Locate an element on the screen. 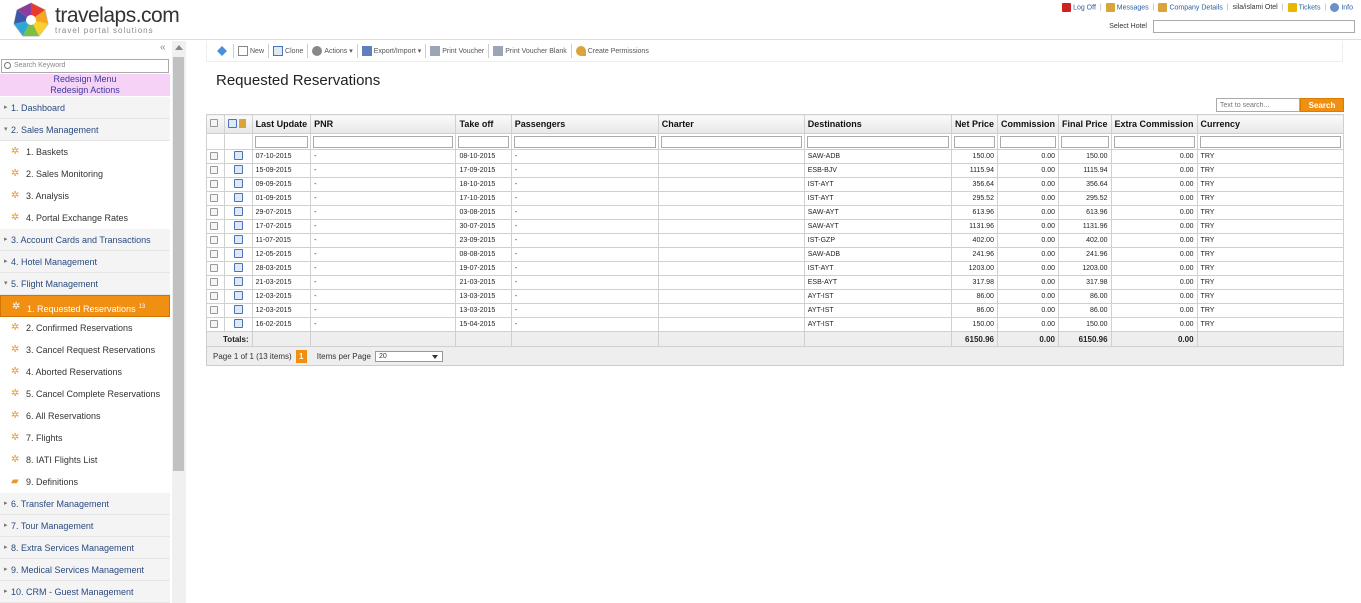  sidebar-item-cancel-complete-reservations: ✲ 5. Cancel Complete Reservations is located at coordinates (85, 394).